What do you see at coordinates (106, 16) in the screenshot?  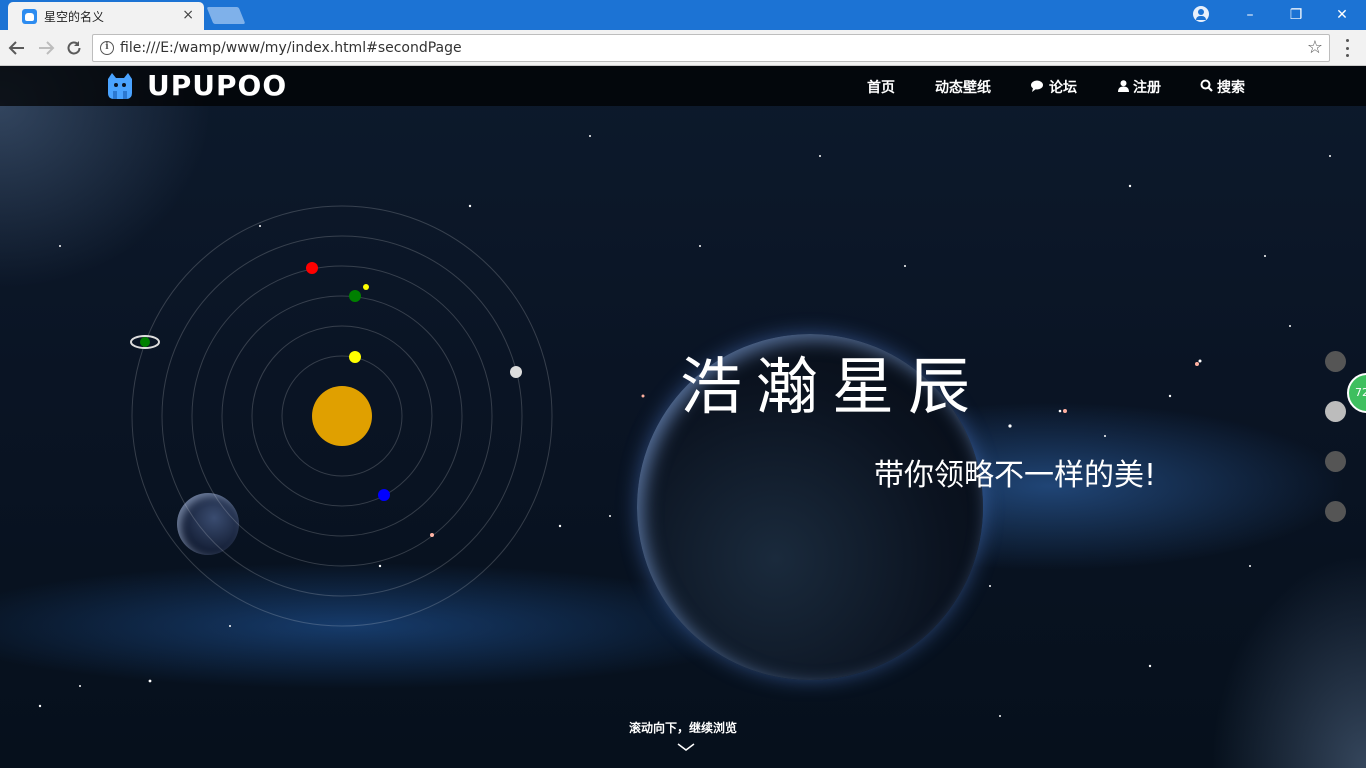 I see `browser-tab: 星空的名义 ×` at bounding box center [106, 16].